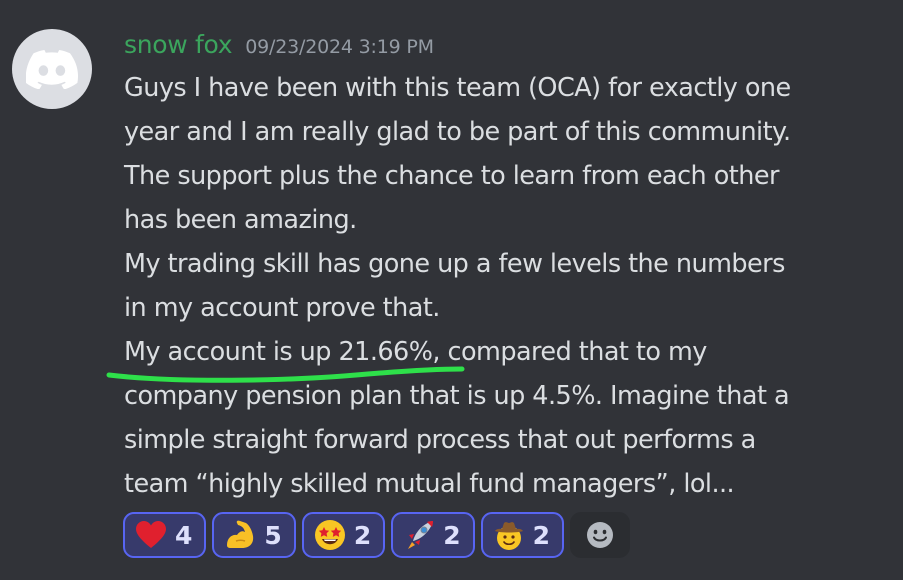 This screenshot has height=580, width=903. I want to click on rocket-icon, so click(419, 535).